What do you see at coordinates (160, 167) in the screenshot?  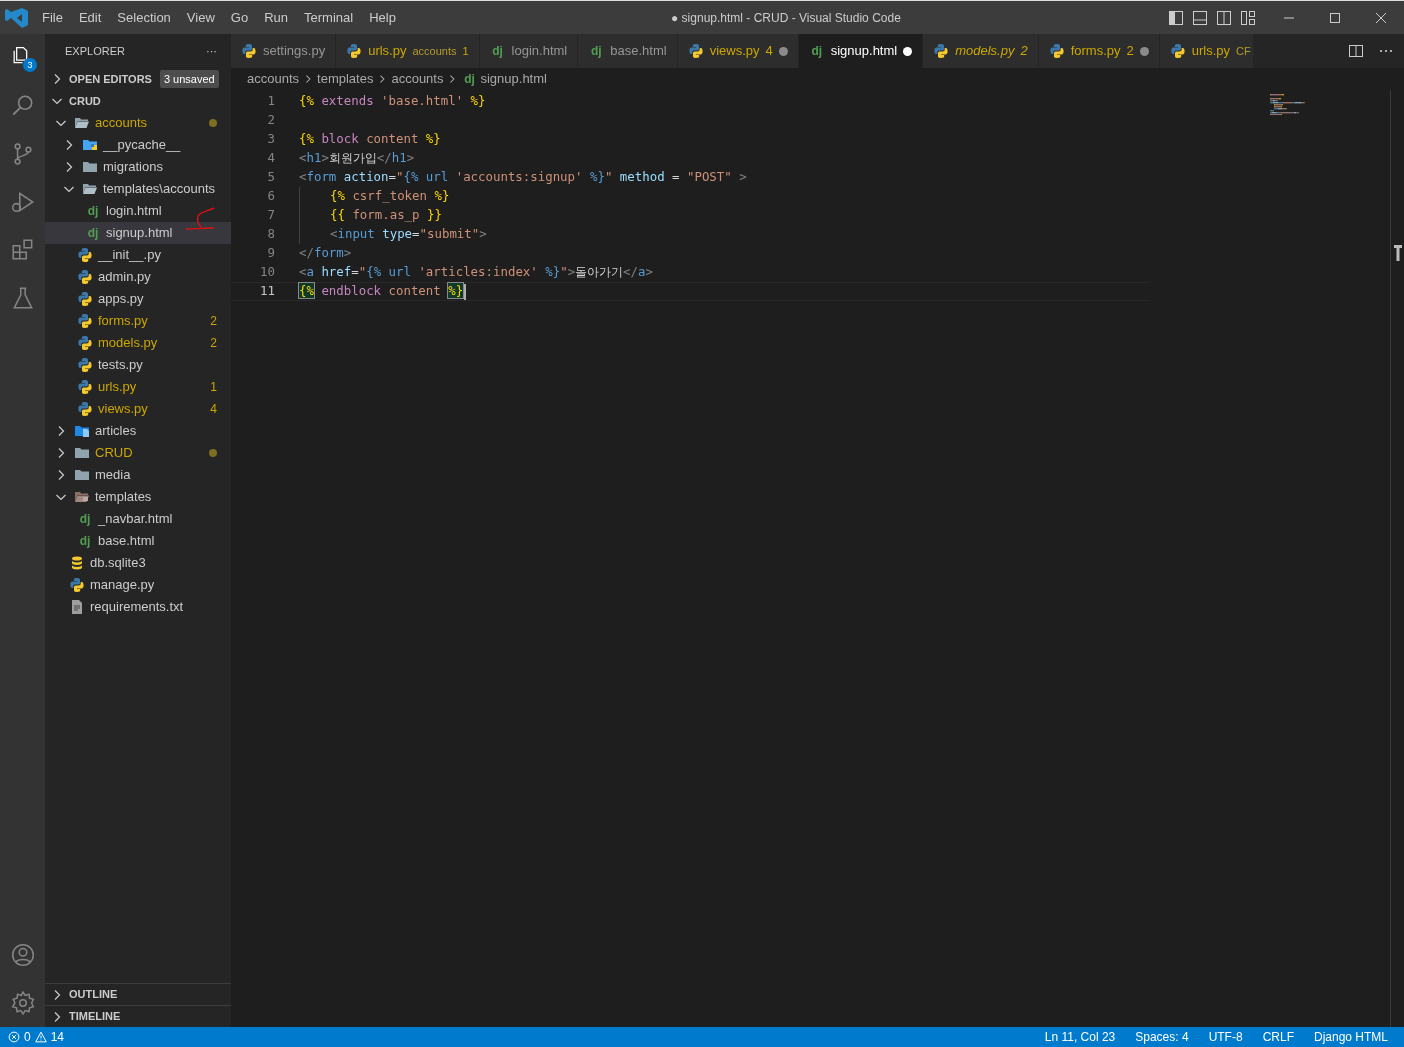 I see `explorer-folder: migrations` at bounding box center [160, 167].